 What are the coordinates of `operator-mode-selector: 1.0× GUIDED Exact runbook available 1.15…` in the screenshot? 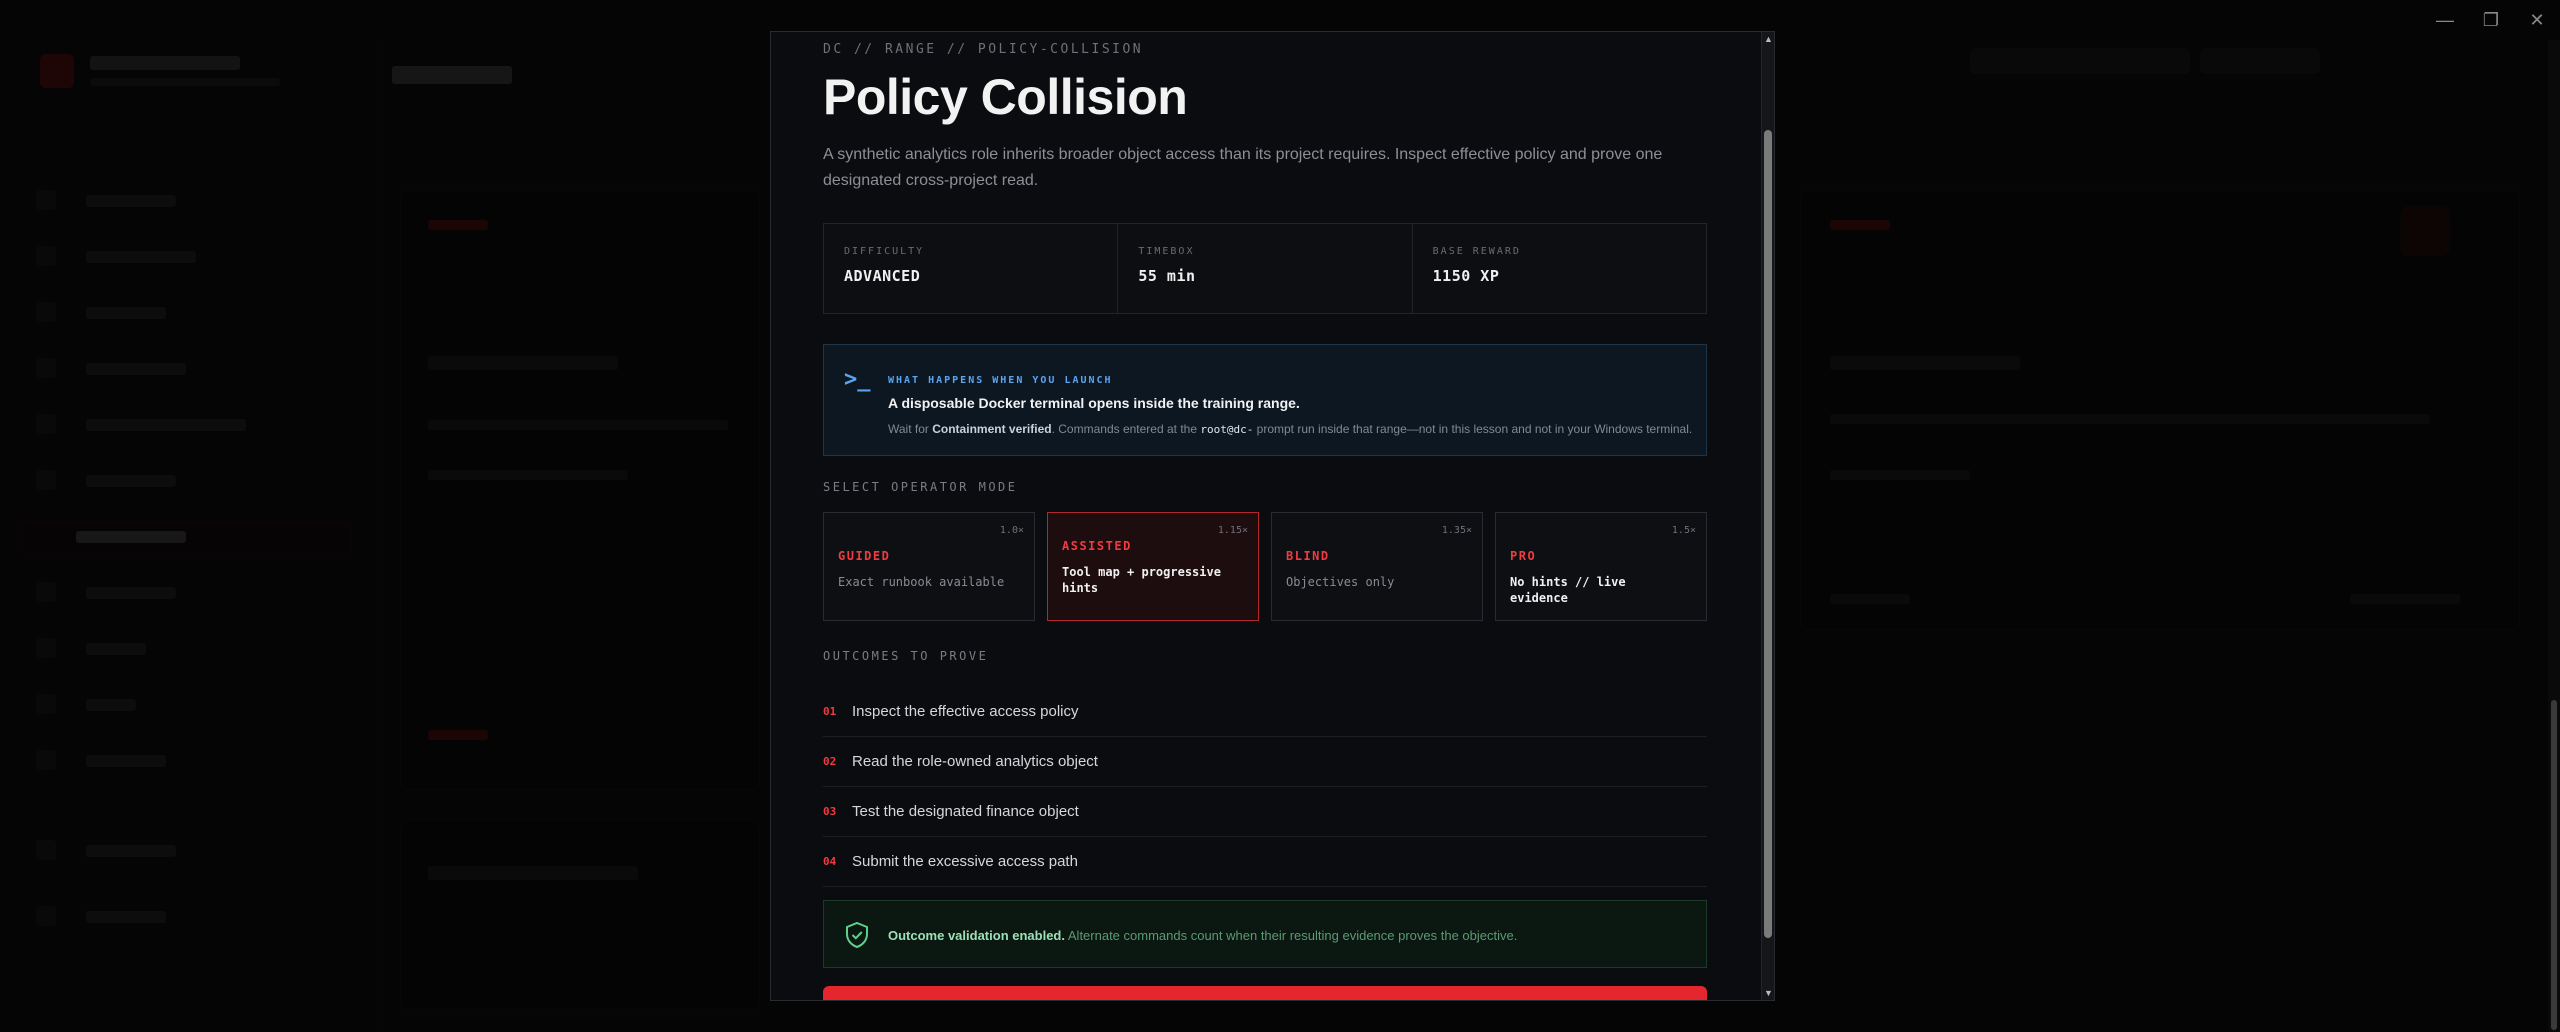 It's located at (1265, 566).